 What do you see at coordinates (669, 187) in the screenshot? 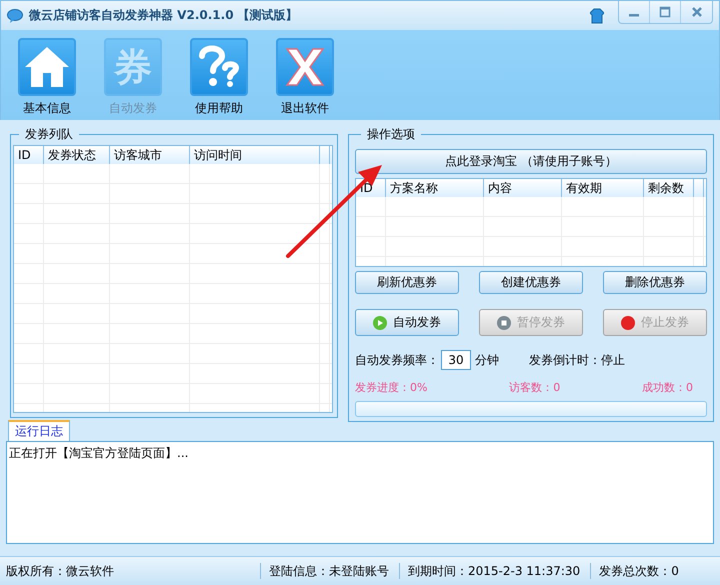
I see `column-header: 剩余数` at bounding box center [669, 187].